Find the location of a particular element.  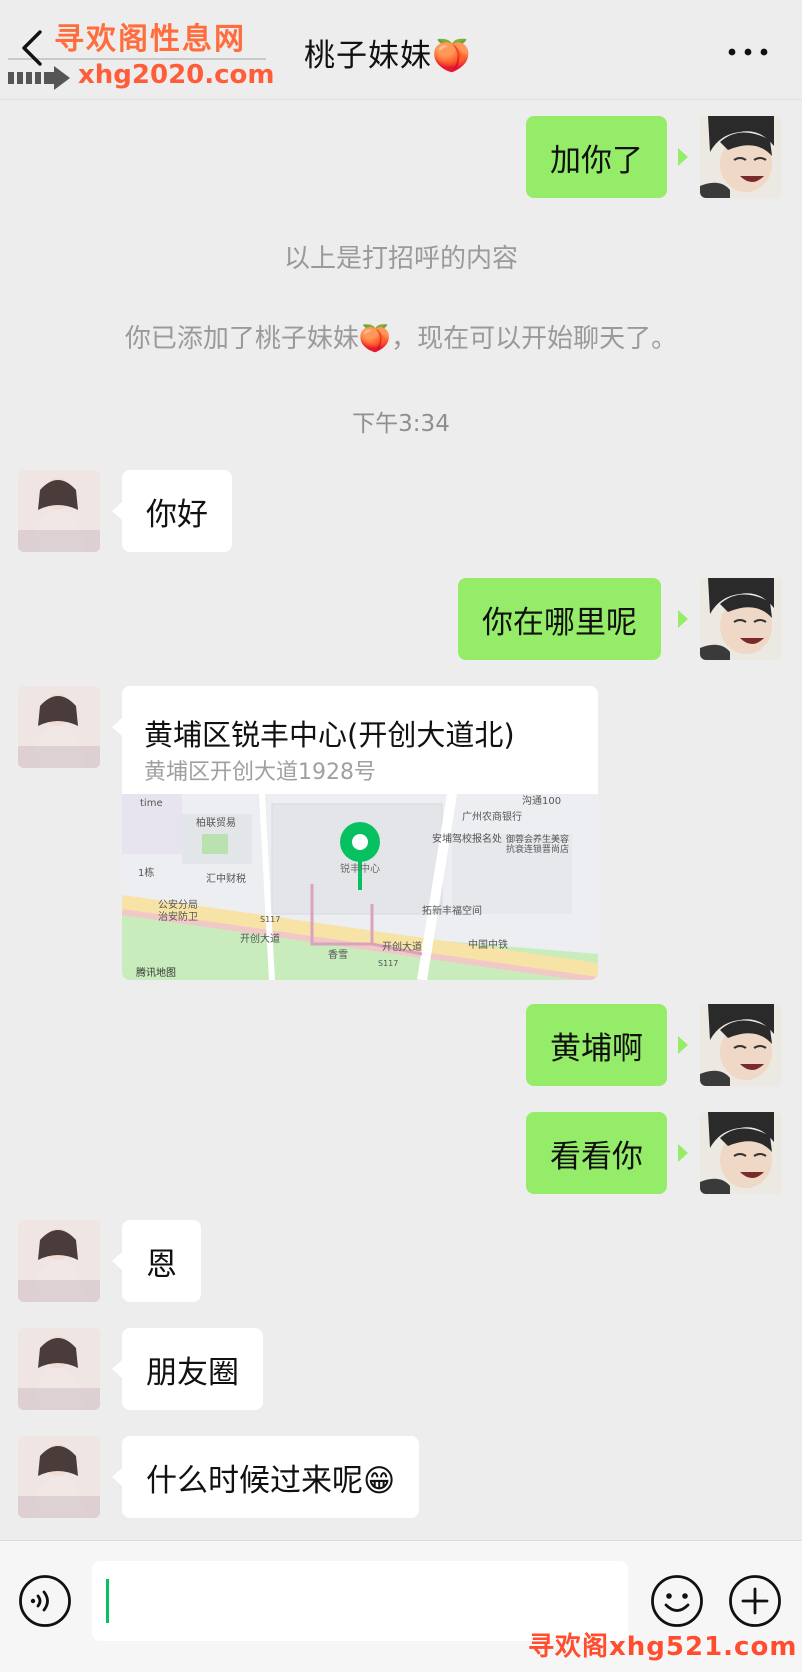

system-message-greeting: 以上是打招呼的内容 is located at coordinates (400, 259).